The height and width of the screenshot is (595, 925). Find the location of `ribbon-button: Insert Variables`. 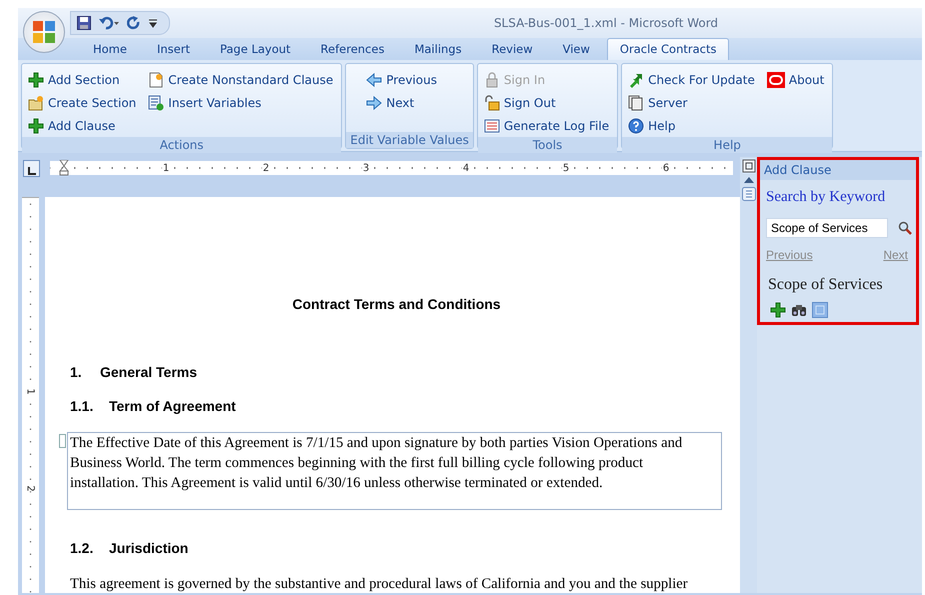

ribbon-button: Insert Variables is located at coordinates (241, 102).